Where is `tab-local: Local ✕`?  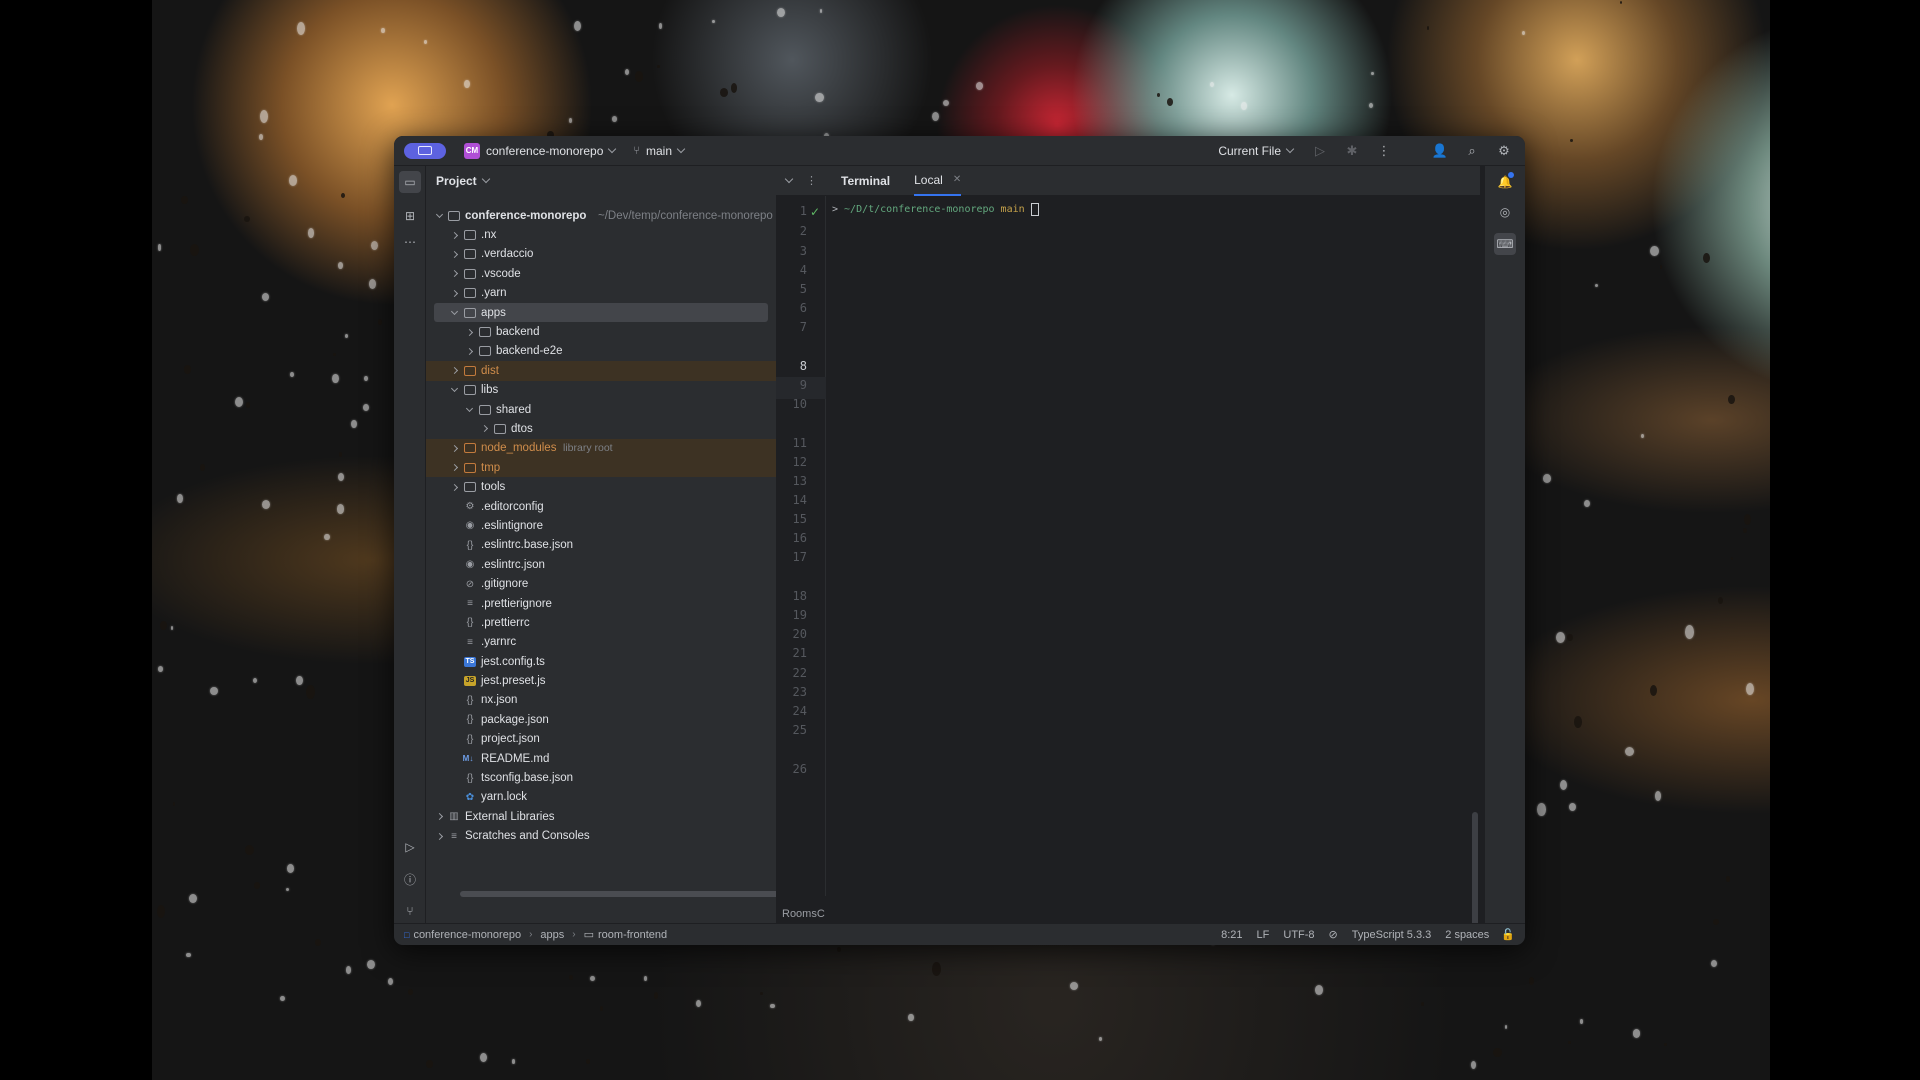
tab-local: Local ✕ is located at coordinates (938, 181).